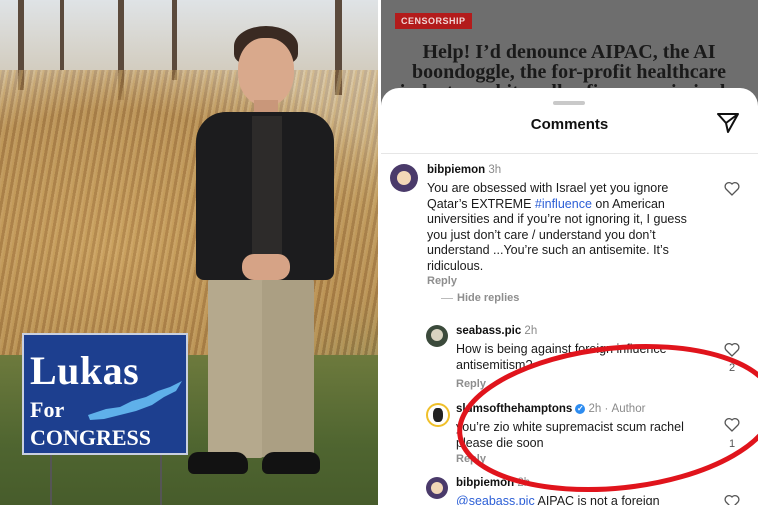 This screenshot has width=758, height=505. What do you see at coordinates (267, 191) in the screenshot?
I see `person-shirt` at bounding box center [267, 191].